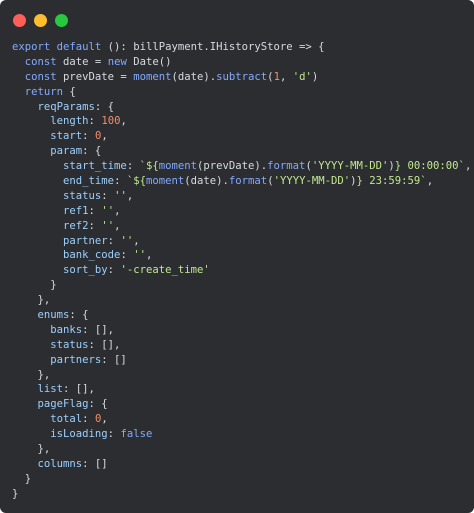 The height and width of the screenshot is (513, 474). I want to click on code-line: bank_code: '',, so click(240, 255).